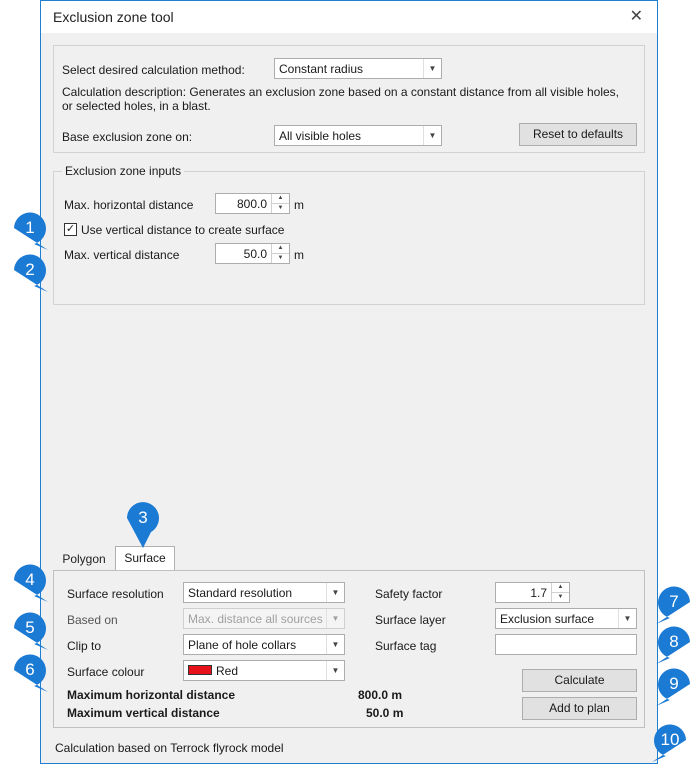  What do you see at coordinates (227, 671) in the screenshot?
I see `surface-colour-value: Red` at bounding box center [227, 671].